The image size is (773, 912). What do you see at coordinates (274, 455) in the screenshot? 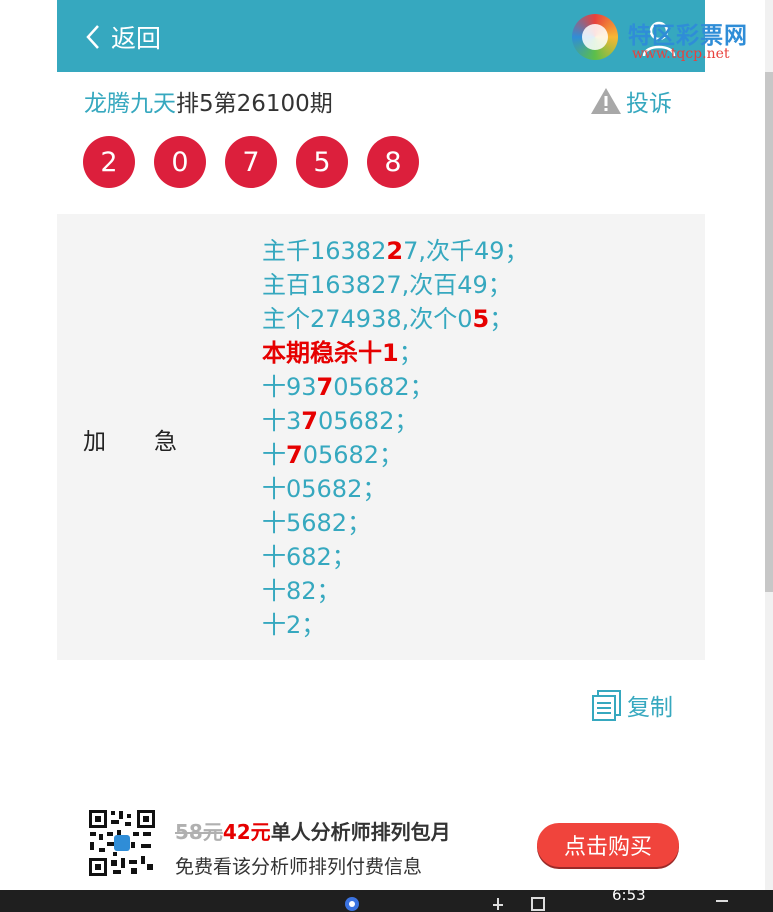
I see `line-text: 十` at bounding box center [274, 455].